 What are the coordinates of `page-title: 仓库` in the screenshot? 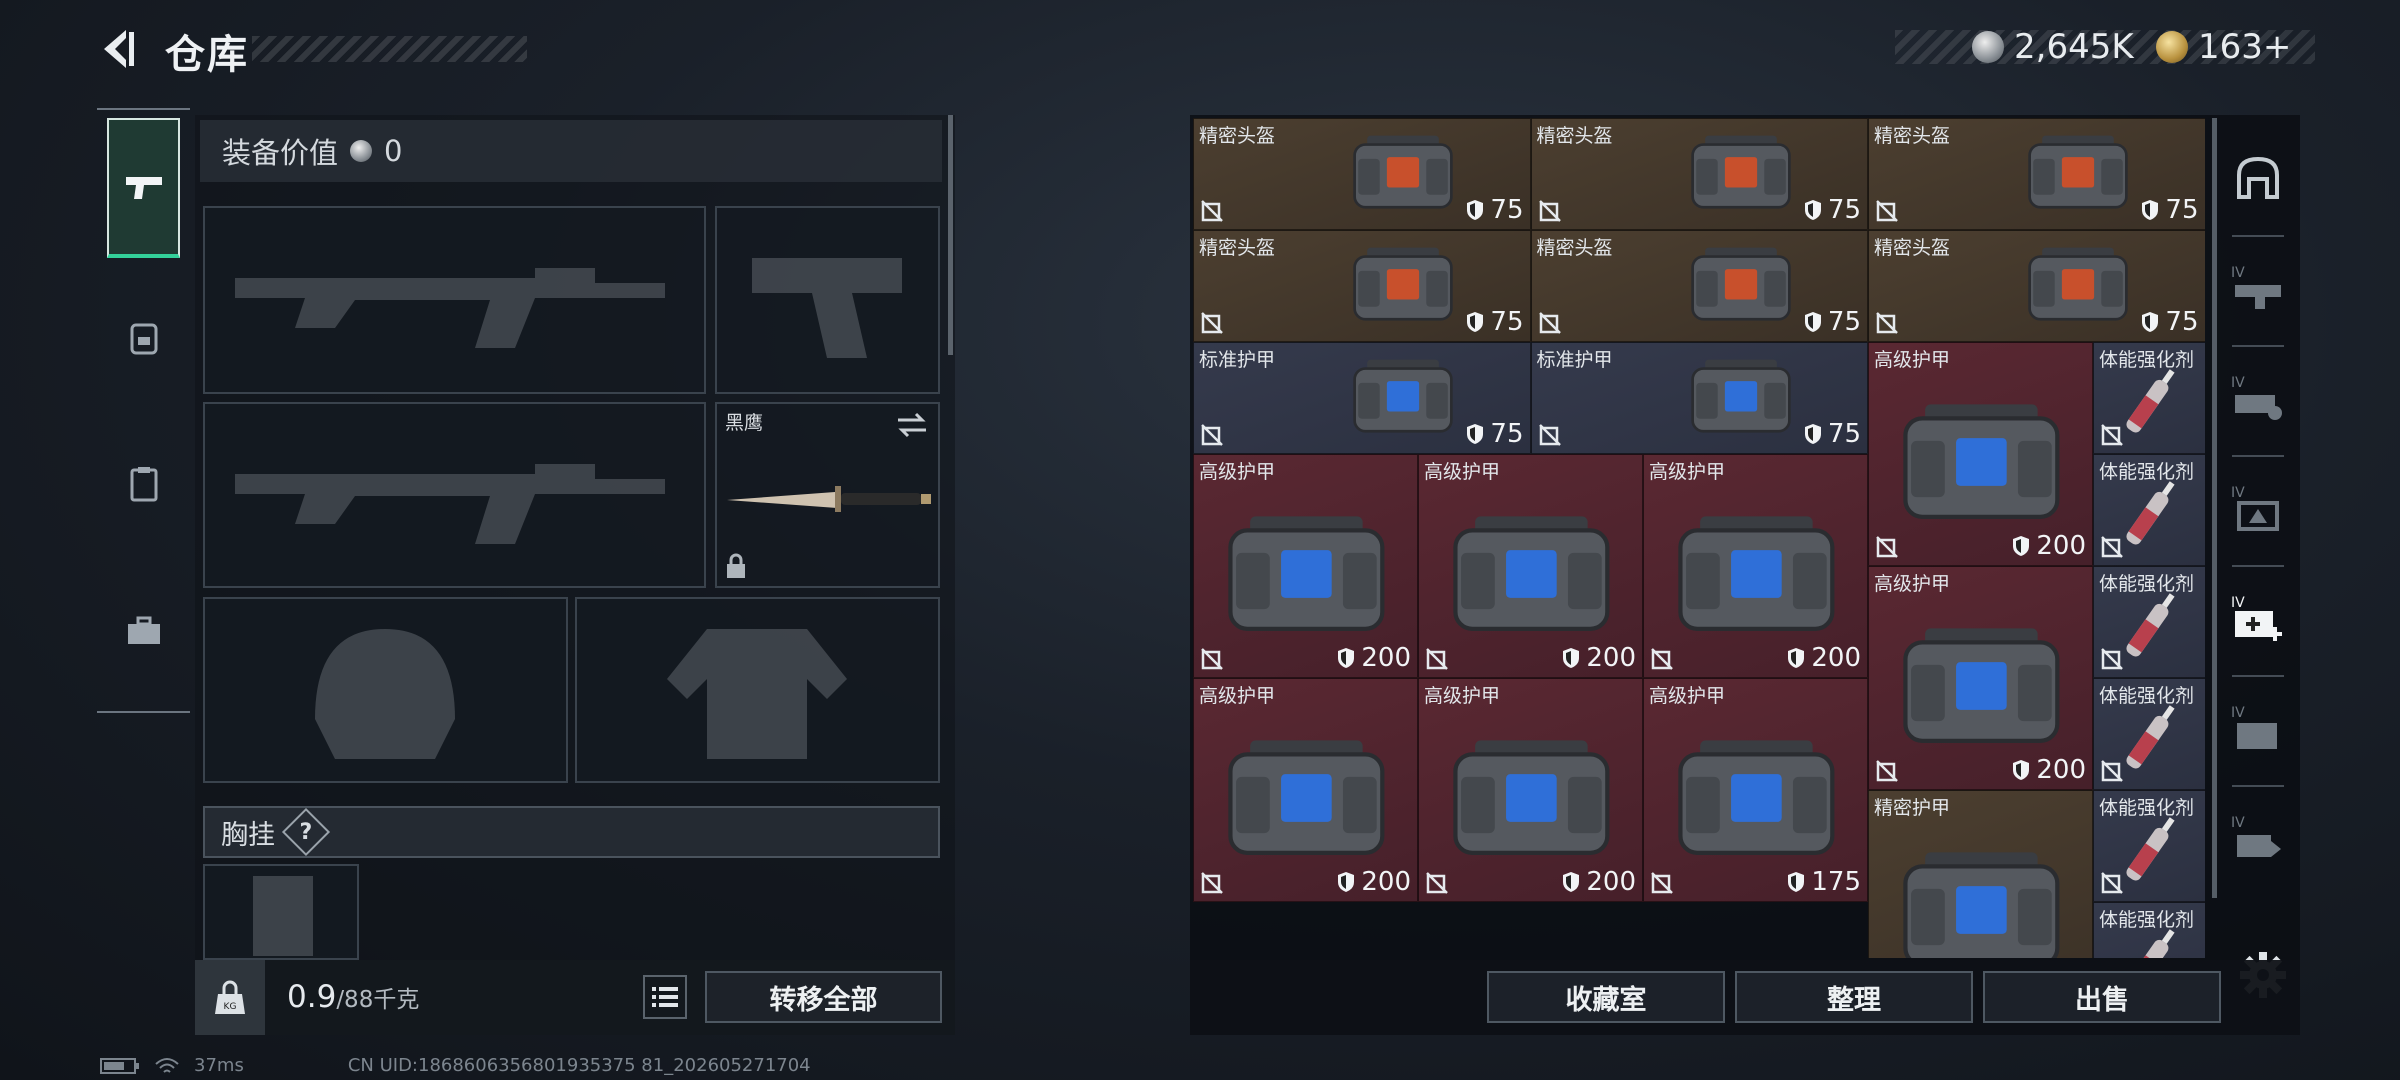 It's located at (207, 55).